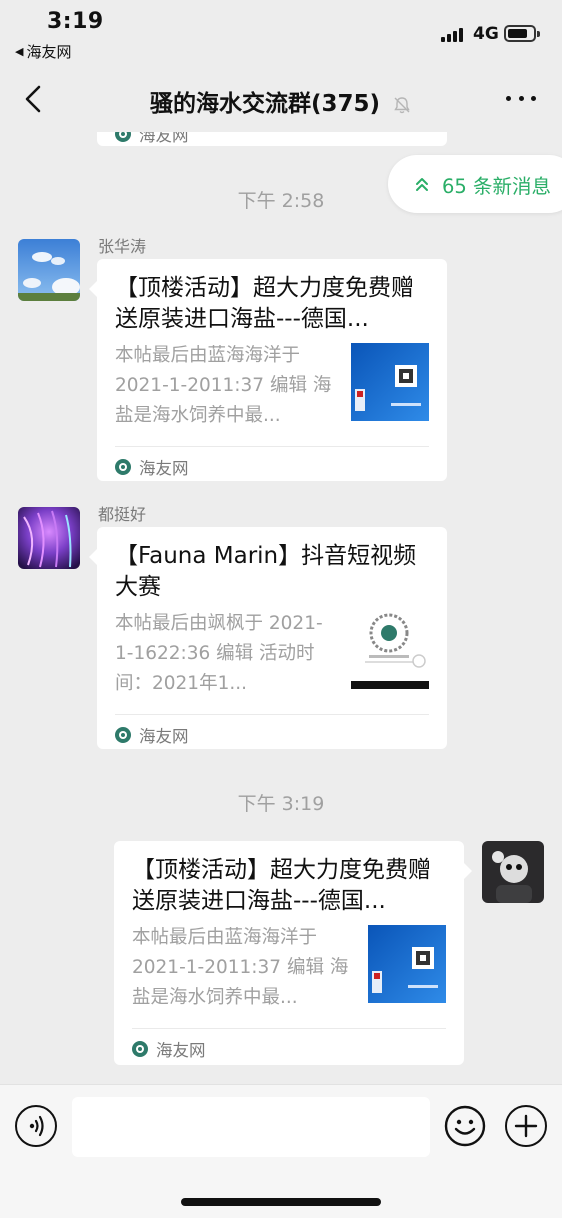 The image size is (562, 1218). What do you see at coordinates (465, 1126) in the screenshot?
I see `emoji-button-icon` at bounding box center [465, 1126].